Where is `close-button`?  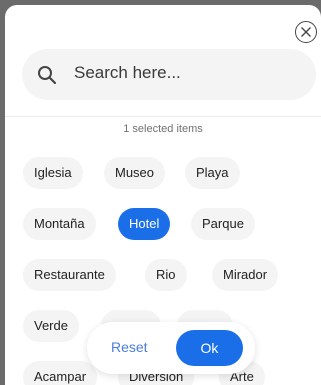 close-button is located at coordinates (306, 32).